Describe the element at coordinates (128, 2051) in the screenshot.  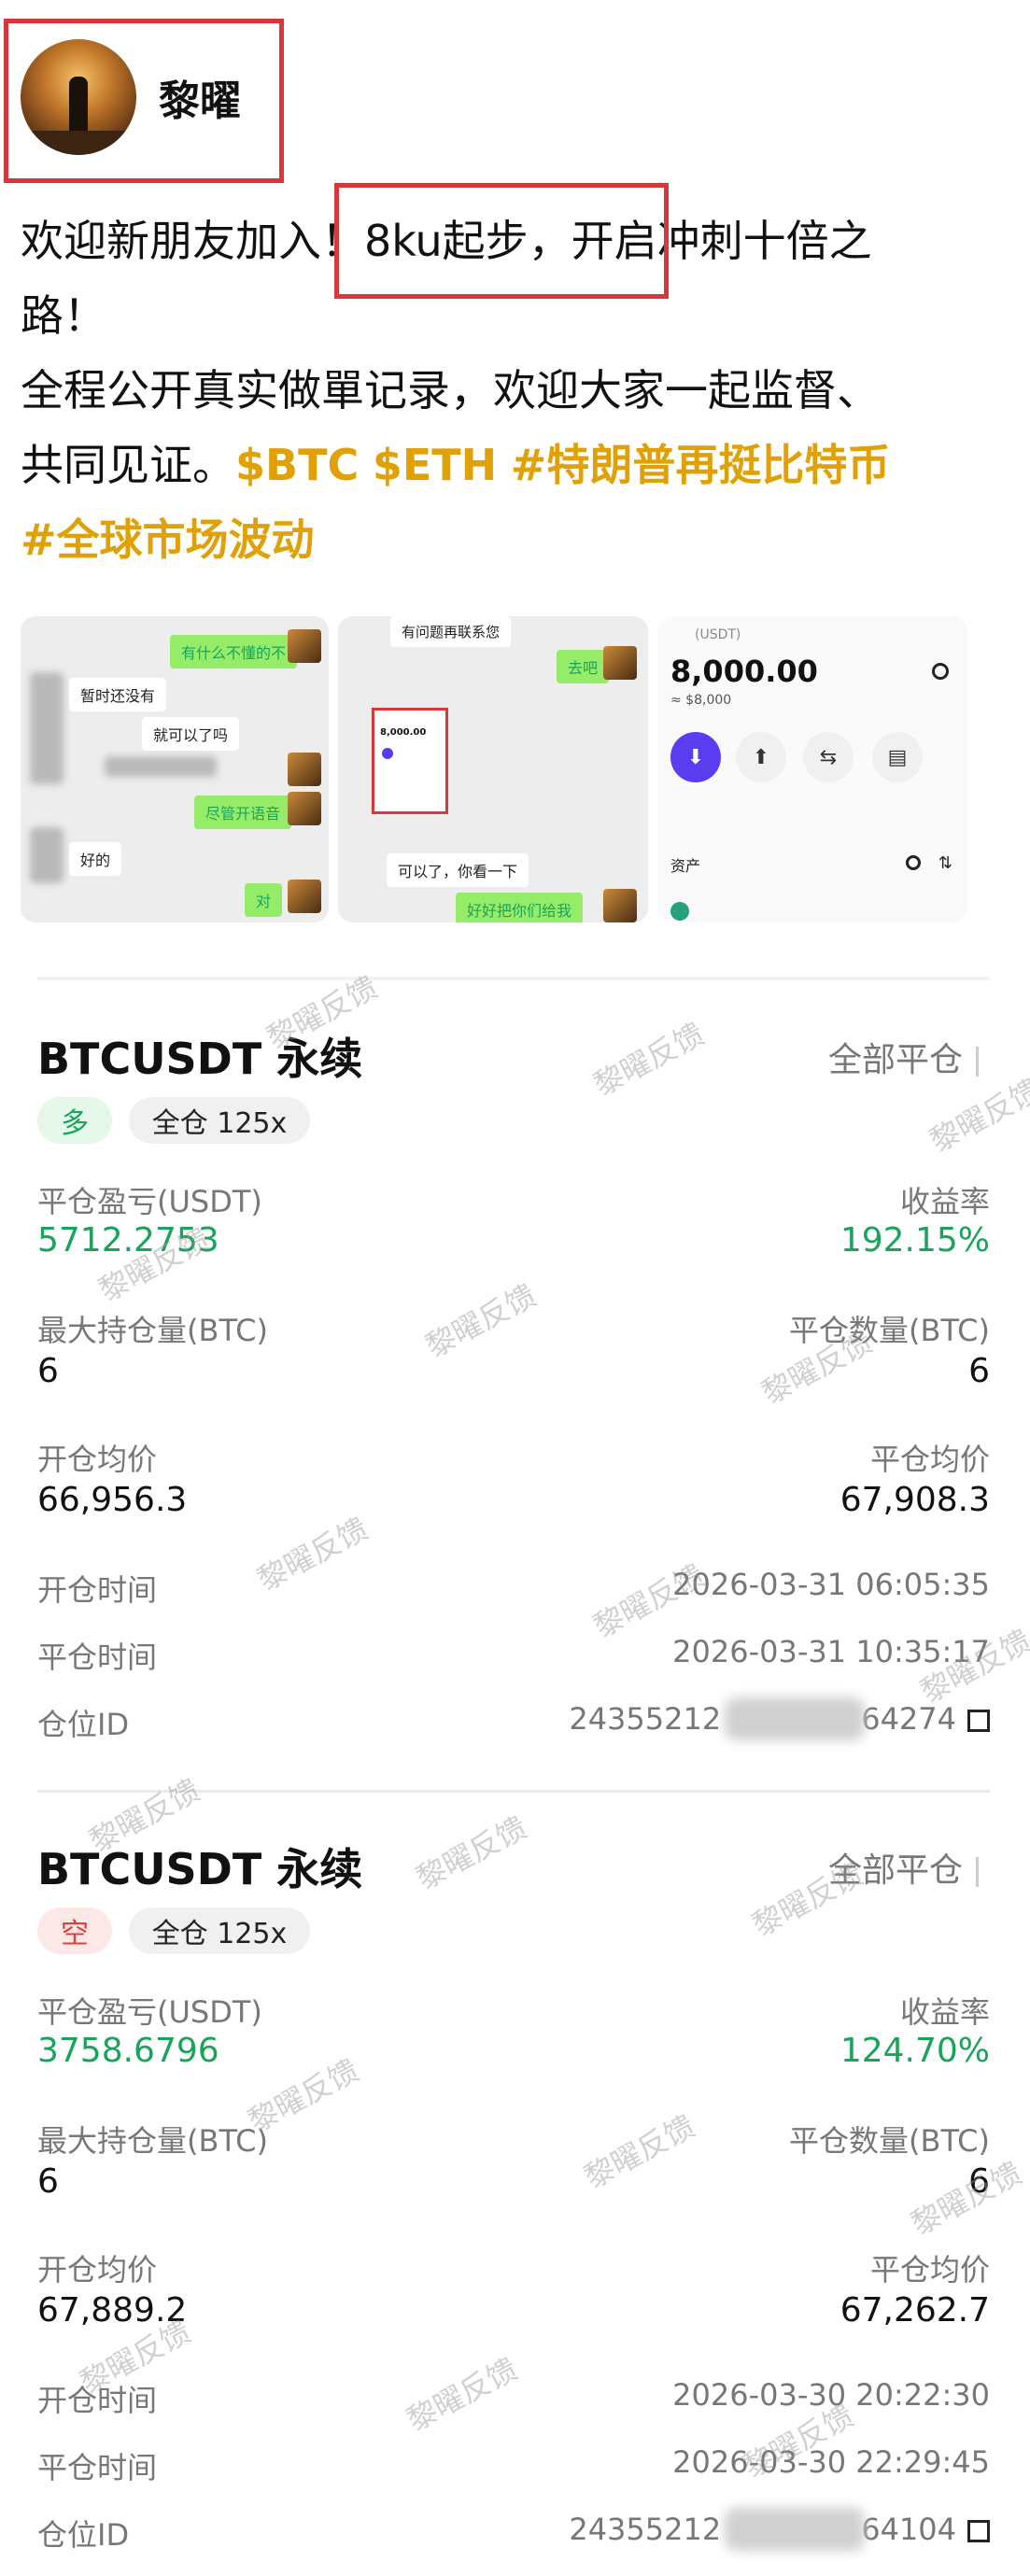
I see `pnl-value: 3758.6796` at that location.